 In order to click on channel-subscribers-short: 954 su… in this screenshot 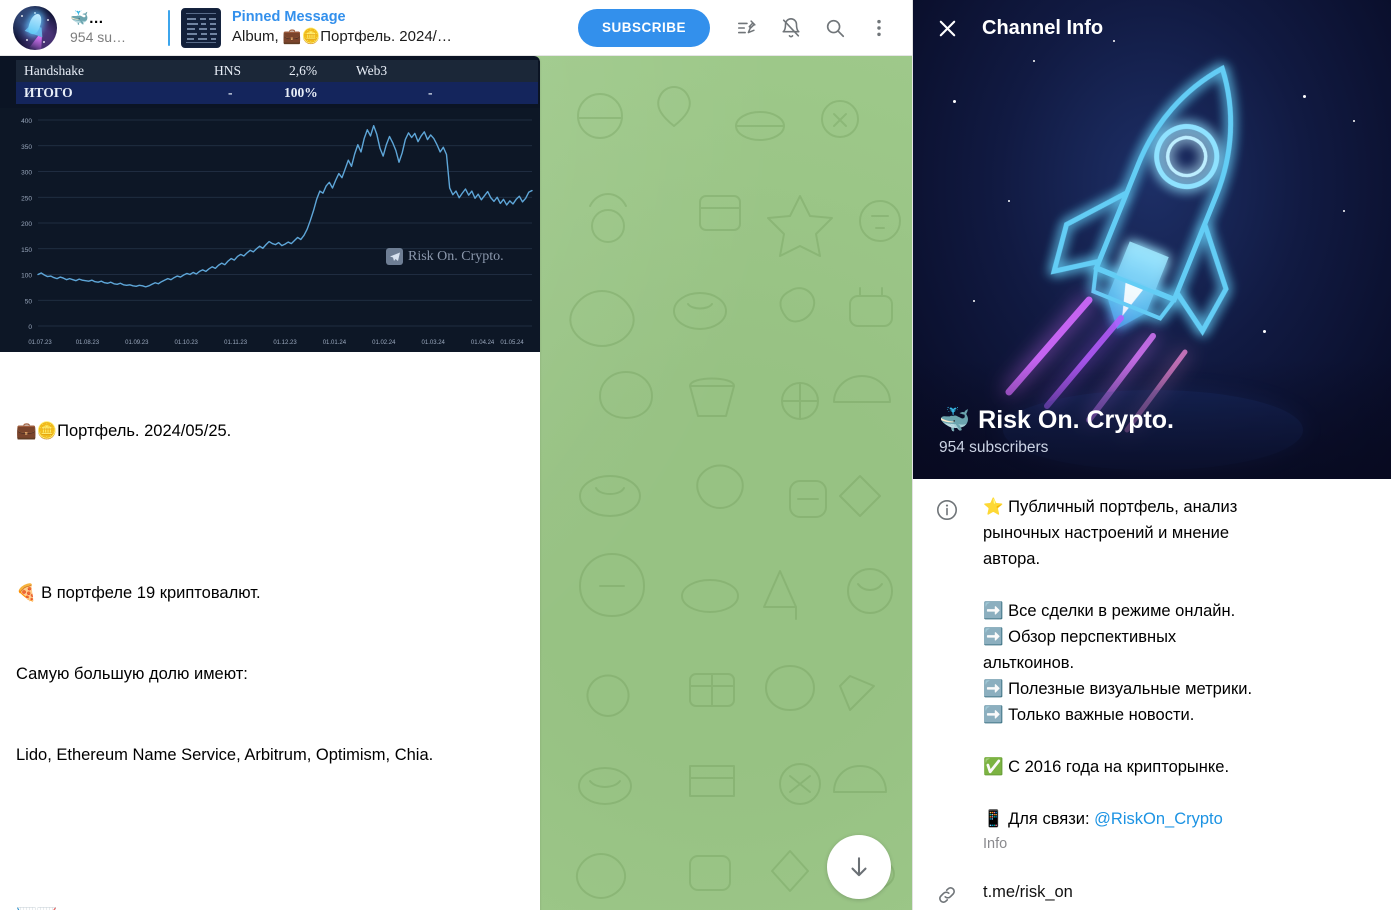, I will do `click(98, 37)`.